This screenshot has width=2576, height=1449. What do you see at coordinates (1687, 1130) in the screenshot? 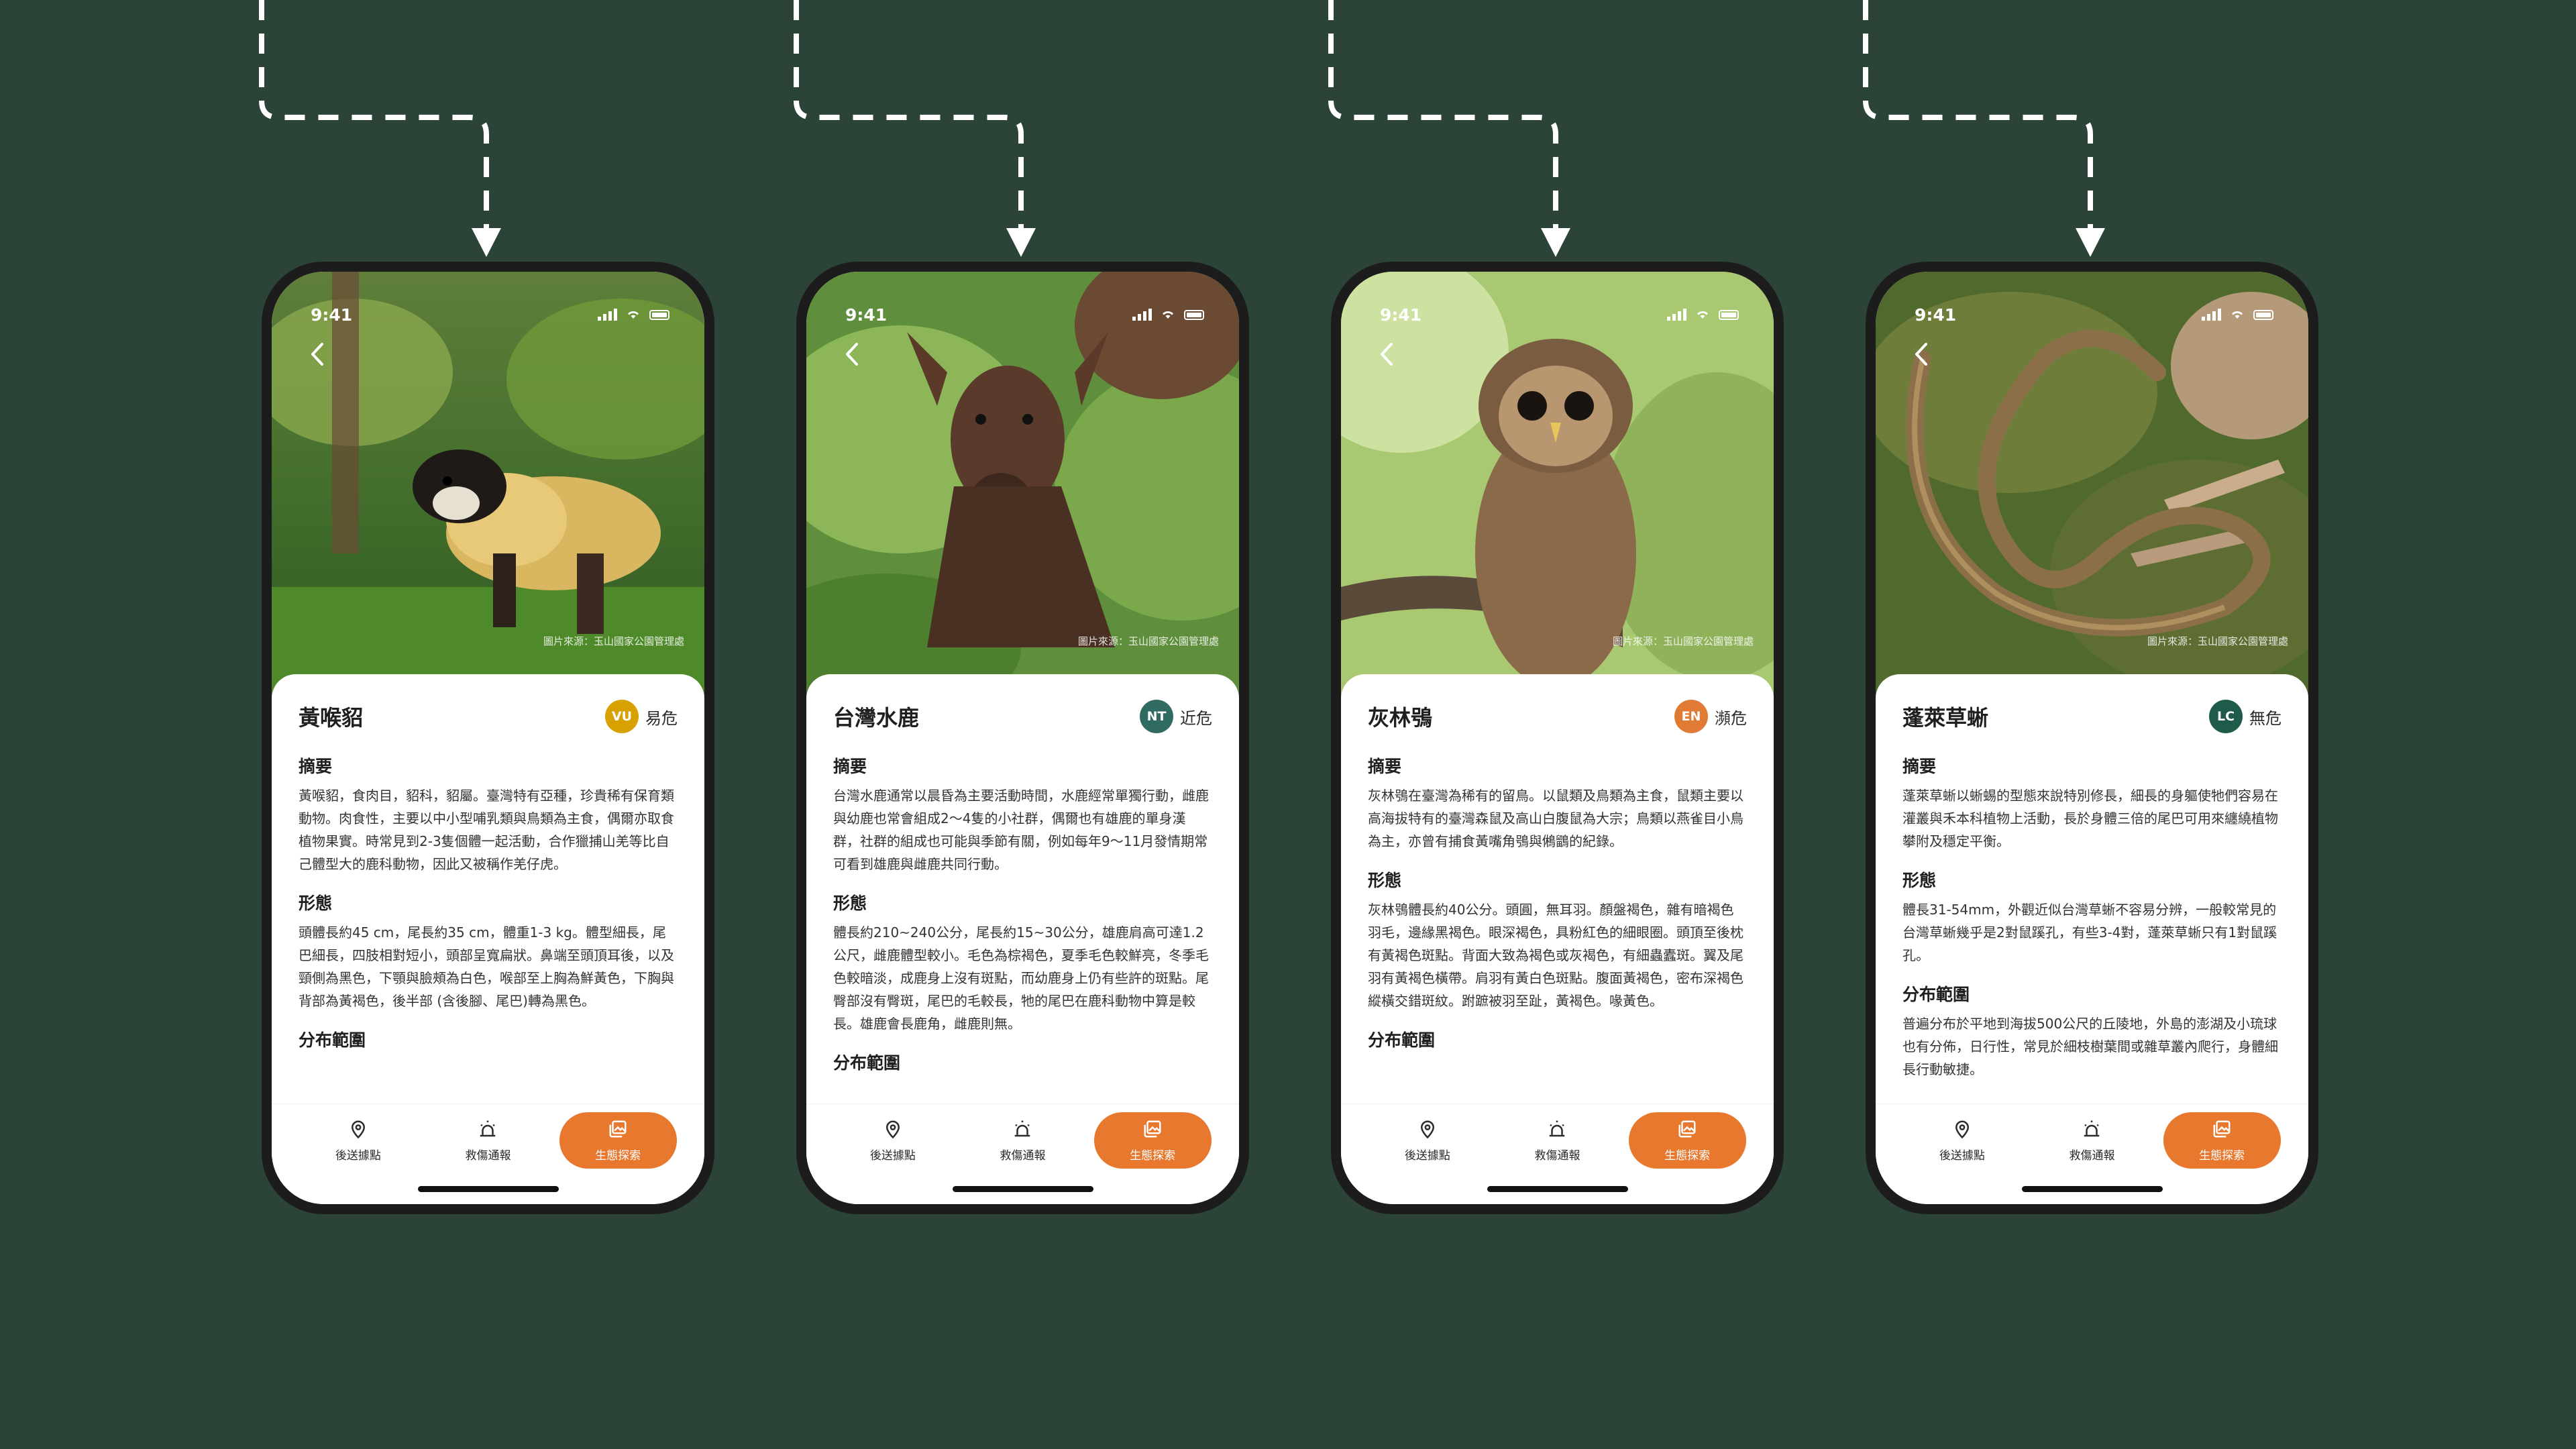
I see `gallery-icon` at bounding box center [1687, 1130].